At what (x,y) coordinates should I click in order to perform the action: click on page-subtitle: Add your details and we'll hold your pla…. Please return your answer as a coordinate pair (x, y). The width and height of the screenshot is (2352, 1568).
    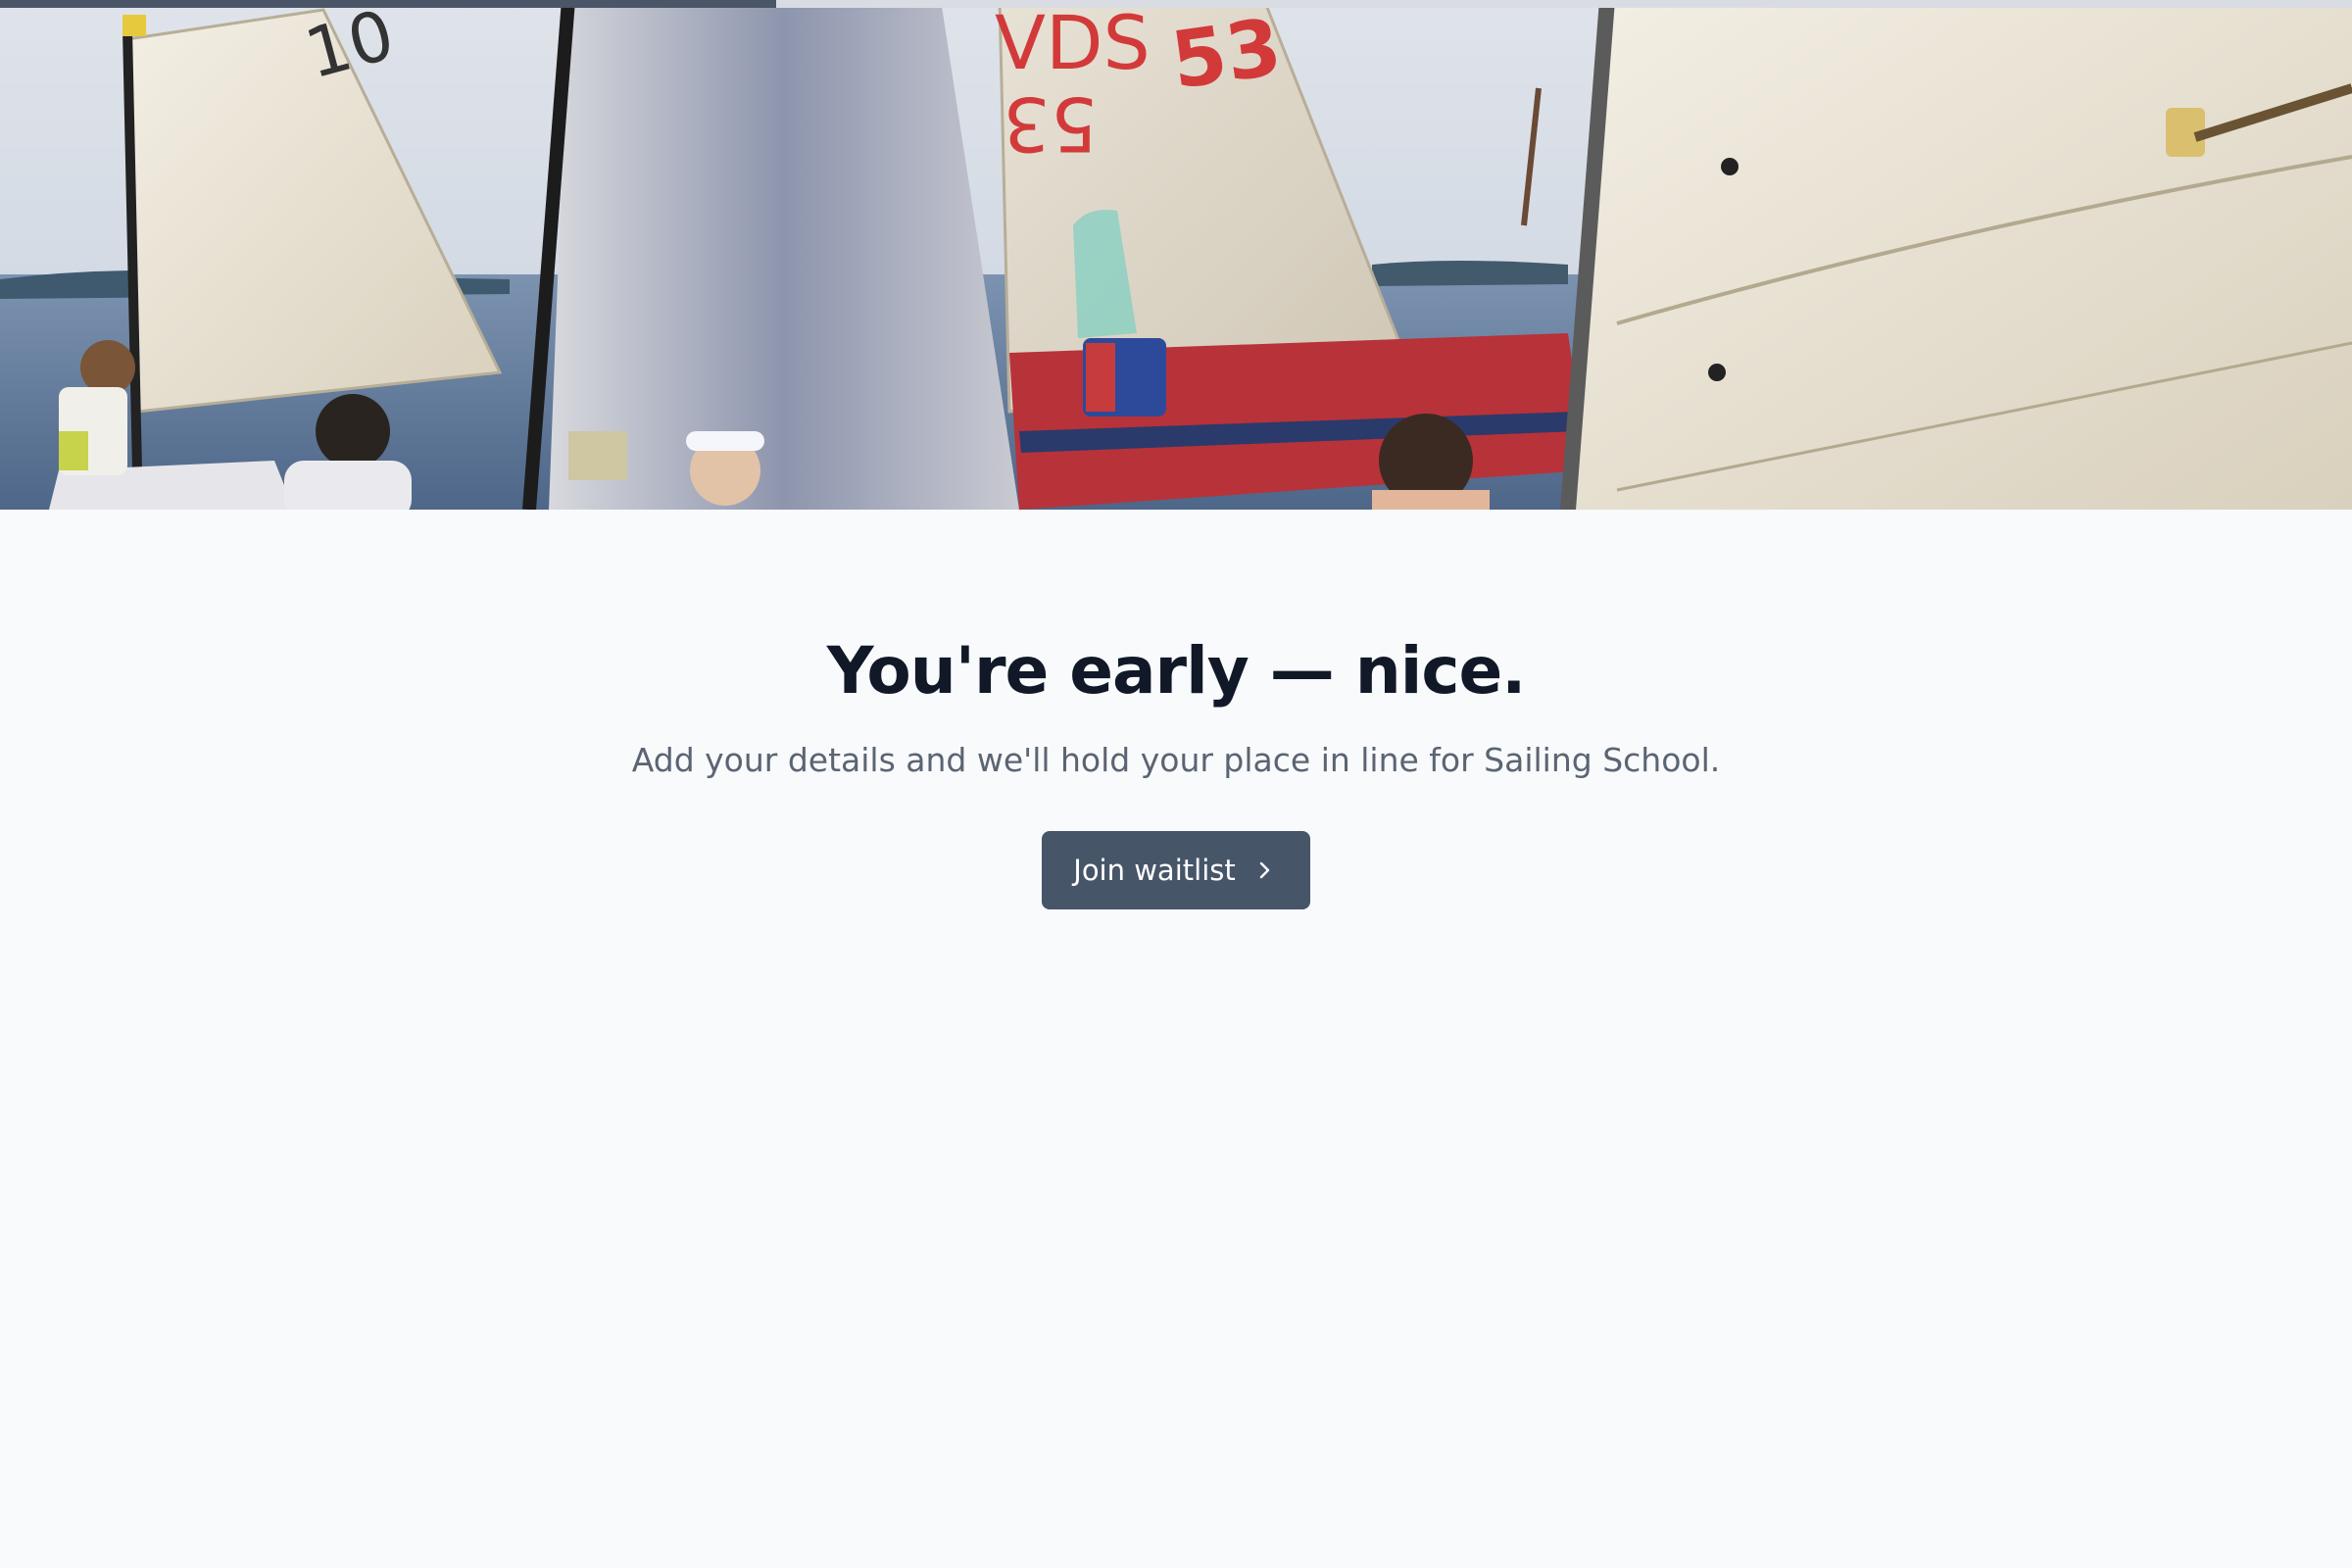
    Looking at the image, I should click on (1176, 760).